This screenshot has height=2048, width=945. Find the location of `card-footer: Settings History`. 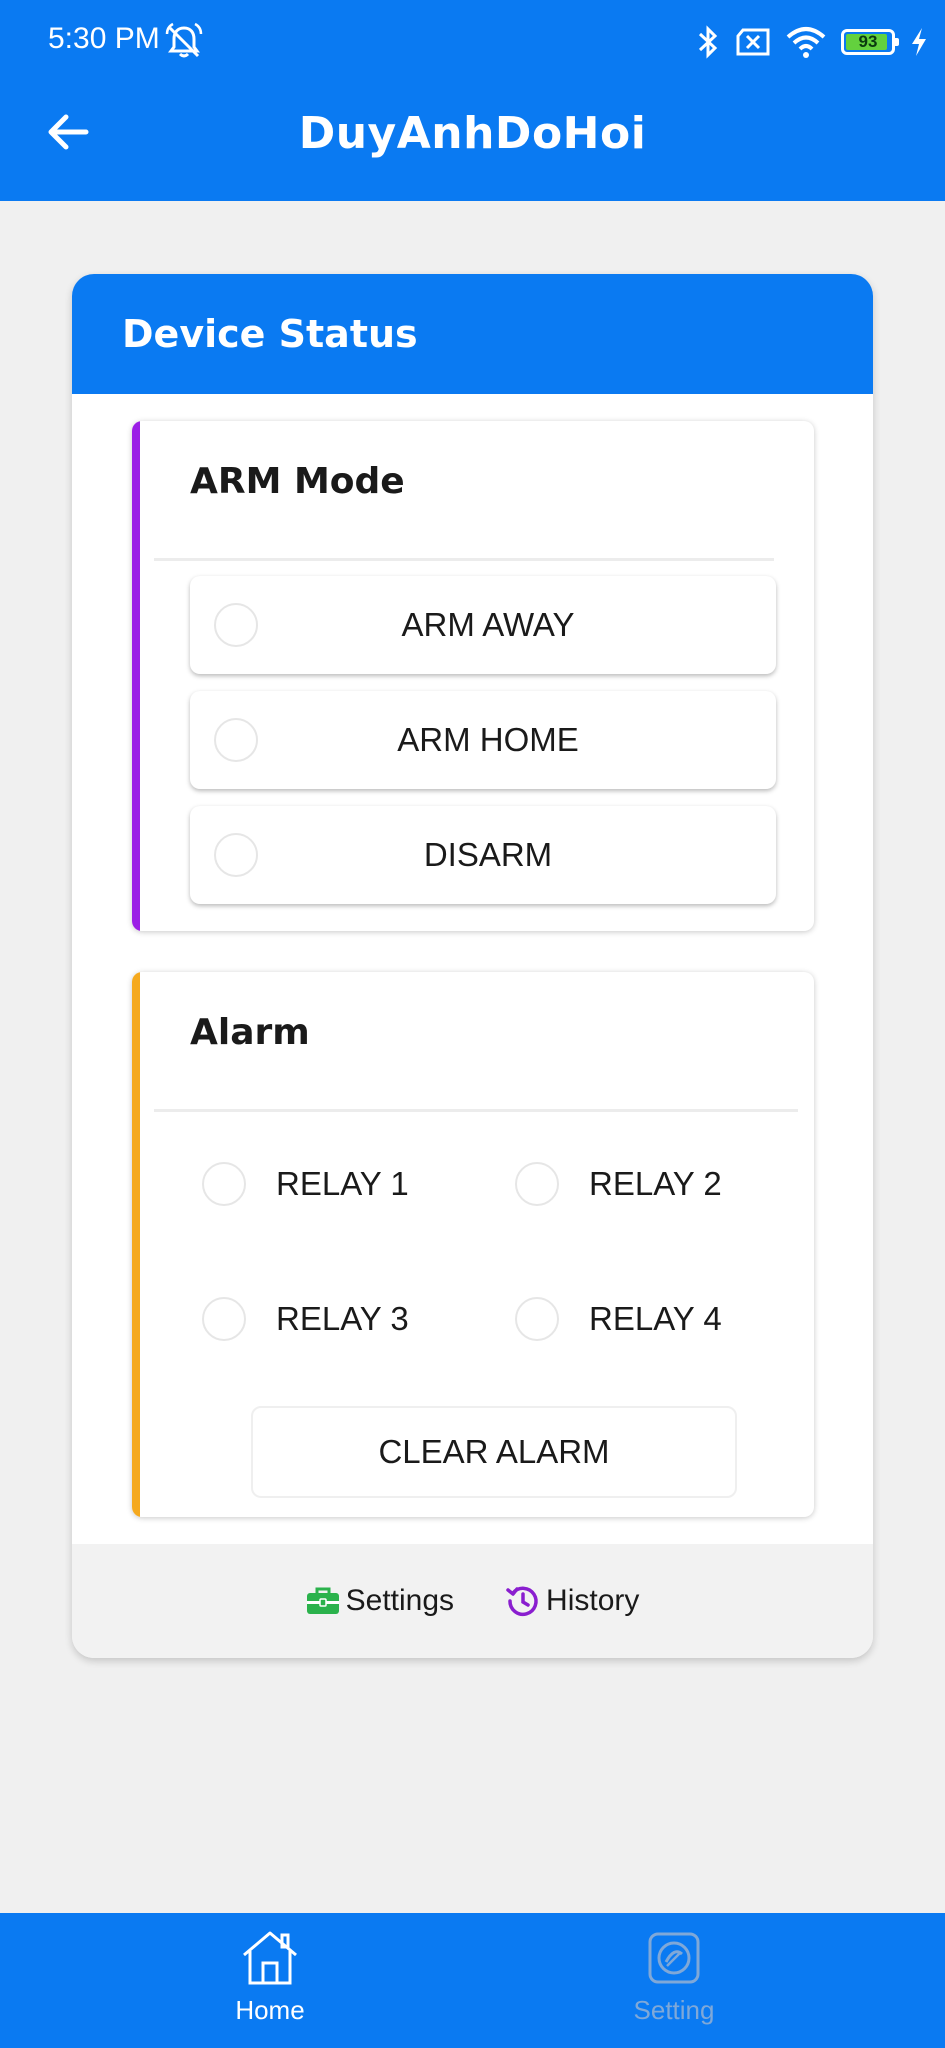

card-footer: Settings History is located at coordinates (472, 1601).